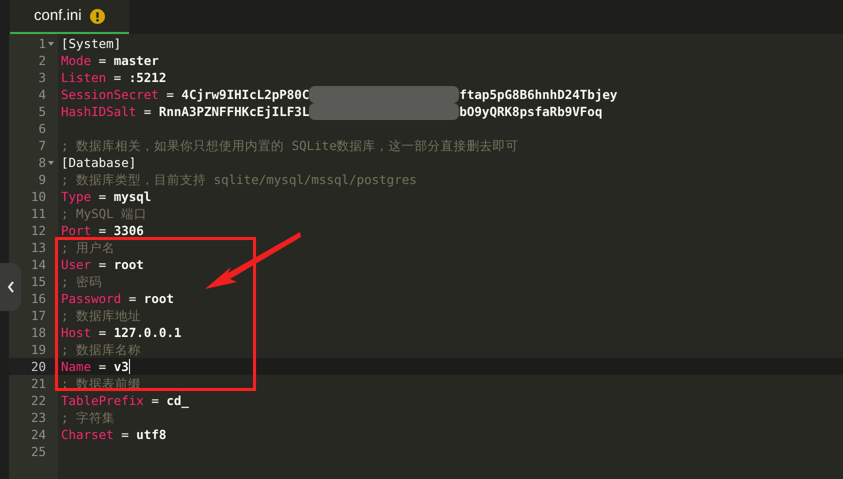 The width and height of the screenshot is (843, 479). Describe the element at coordinates (76, 264) in the screenshot. I see `config-key: User` at that location.